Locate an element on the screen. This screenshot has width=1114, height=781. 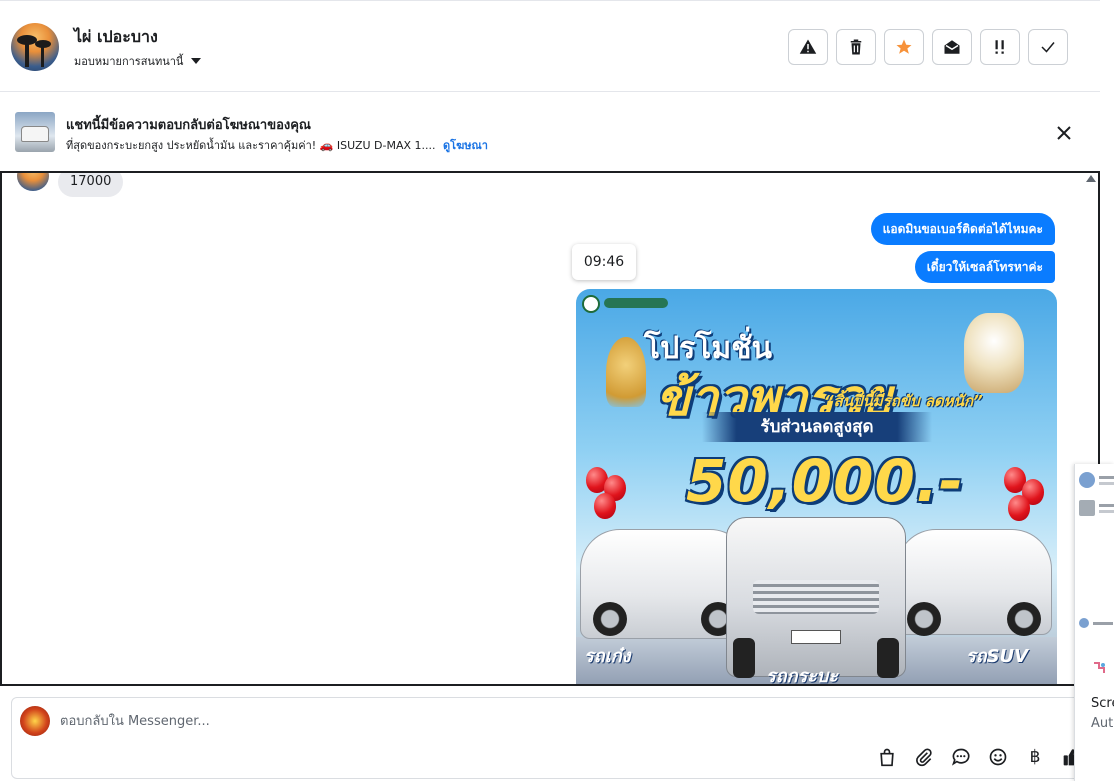
side-panel-peek: Scre Auto is located at coordinates (1094, 622).